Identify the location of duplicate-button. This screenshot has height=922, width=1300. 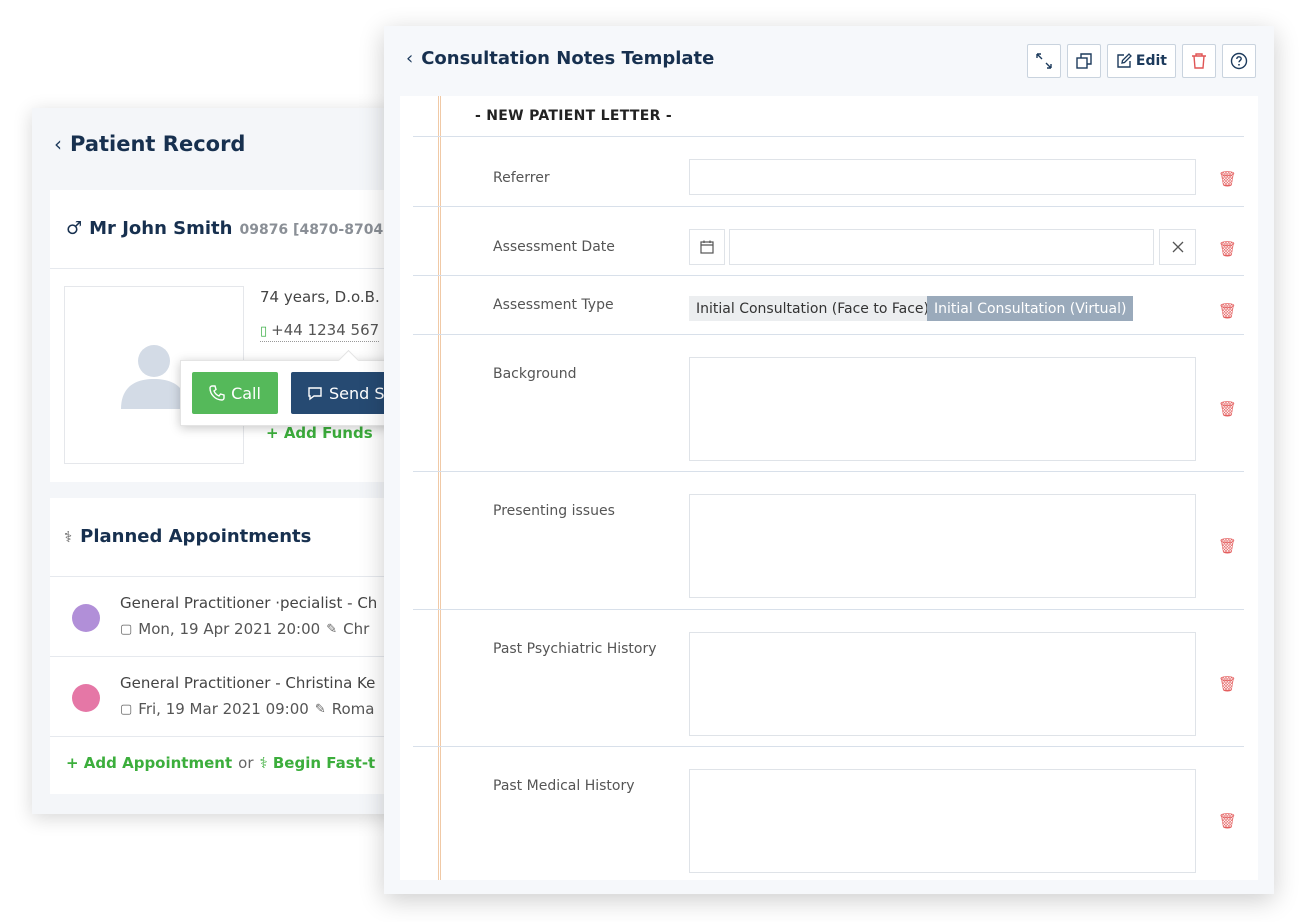
(1083, 61).